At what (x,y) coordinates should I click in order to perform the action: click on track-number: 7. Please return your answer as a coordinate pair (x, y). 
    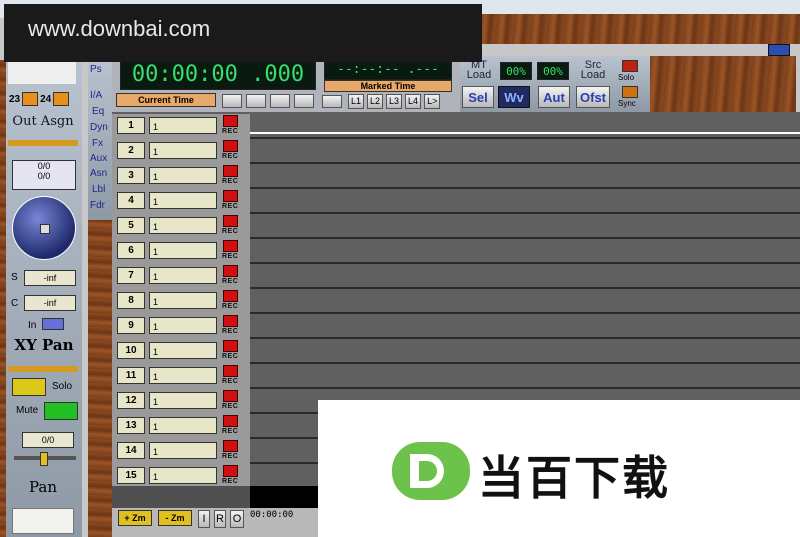
    Looking at the image, I should click on (131, 275).